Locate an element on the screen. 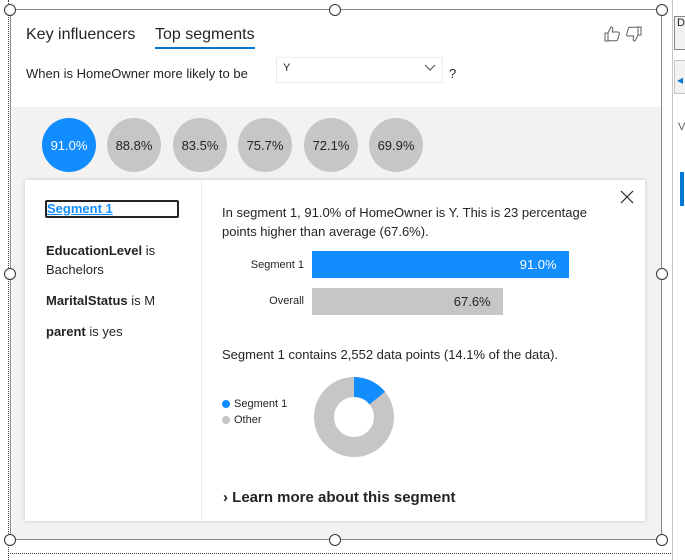 Image resolution: width=685 pixels, height=560 pixels. canvas-guide-left is located at coordinates (8, 280).